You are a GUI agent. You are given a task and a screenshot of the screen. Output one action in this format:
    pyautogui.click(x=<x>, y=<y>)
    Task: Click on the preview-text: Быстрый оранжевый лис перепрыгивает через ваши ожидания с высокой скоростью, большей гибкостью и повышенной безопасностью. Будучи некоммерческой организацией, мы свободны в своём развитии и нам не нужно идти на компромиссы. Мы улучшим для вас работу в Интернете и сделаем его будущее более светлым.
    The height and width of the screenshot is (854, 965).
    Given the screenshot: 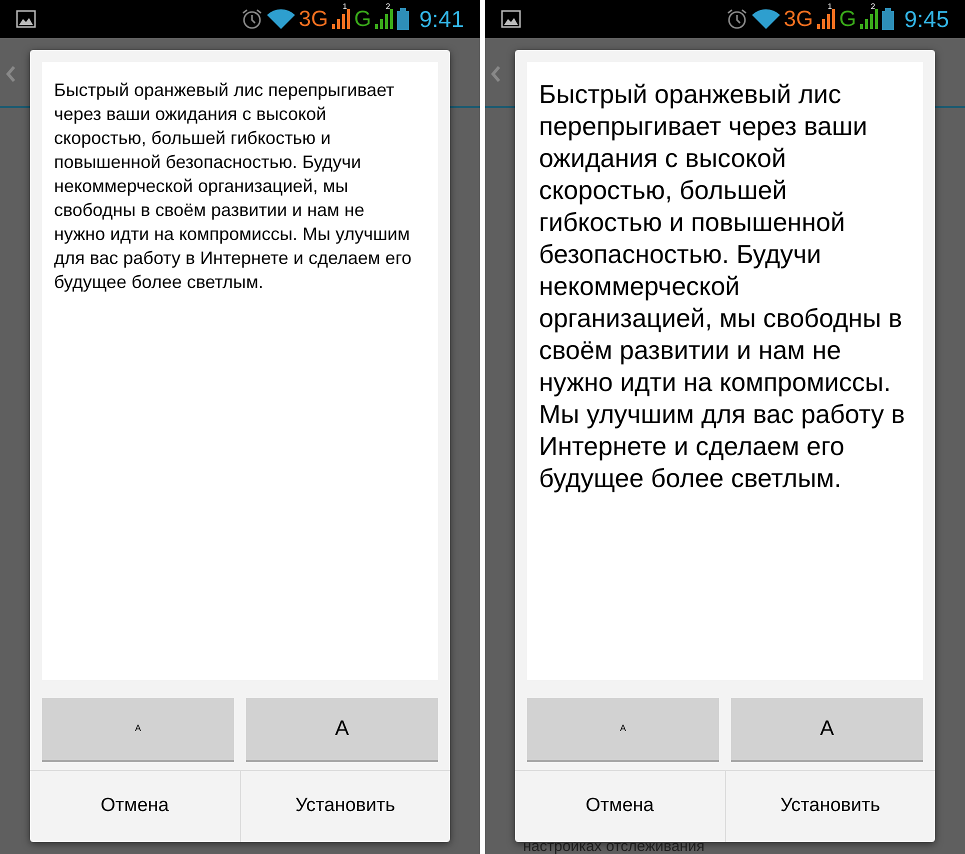 What is the action you would take?
    pyautogui.click(x=233, y=186)
    